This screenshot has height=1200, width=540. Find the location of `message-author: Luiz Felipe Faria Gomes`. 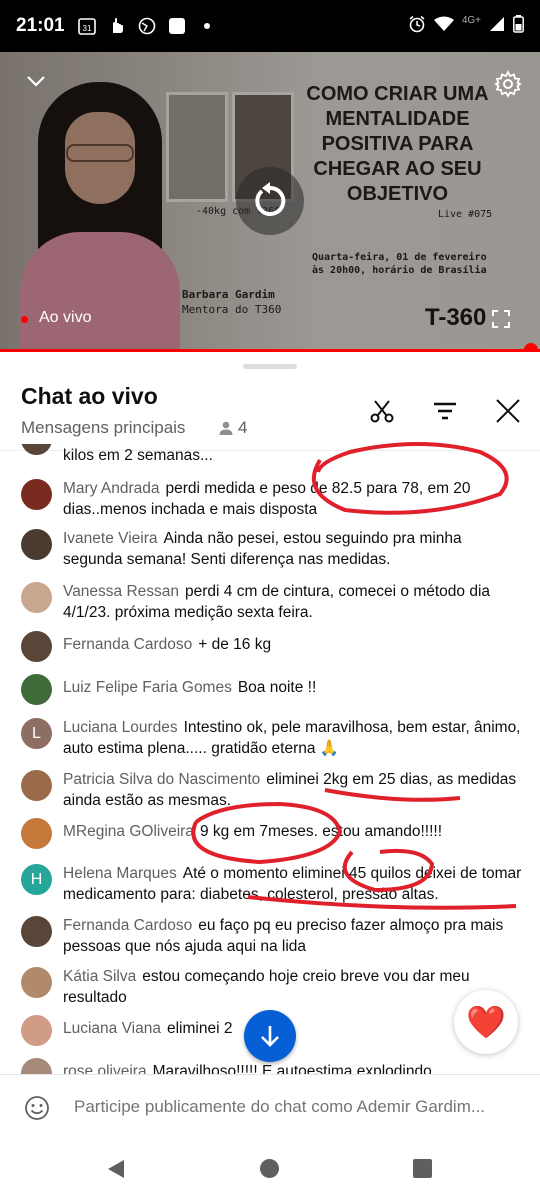

message-author: Luiz Felipe Faria Gomes is located at coordinates (147, 687).